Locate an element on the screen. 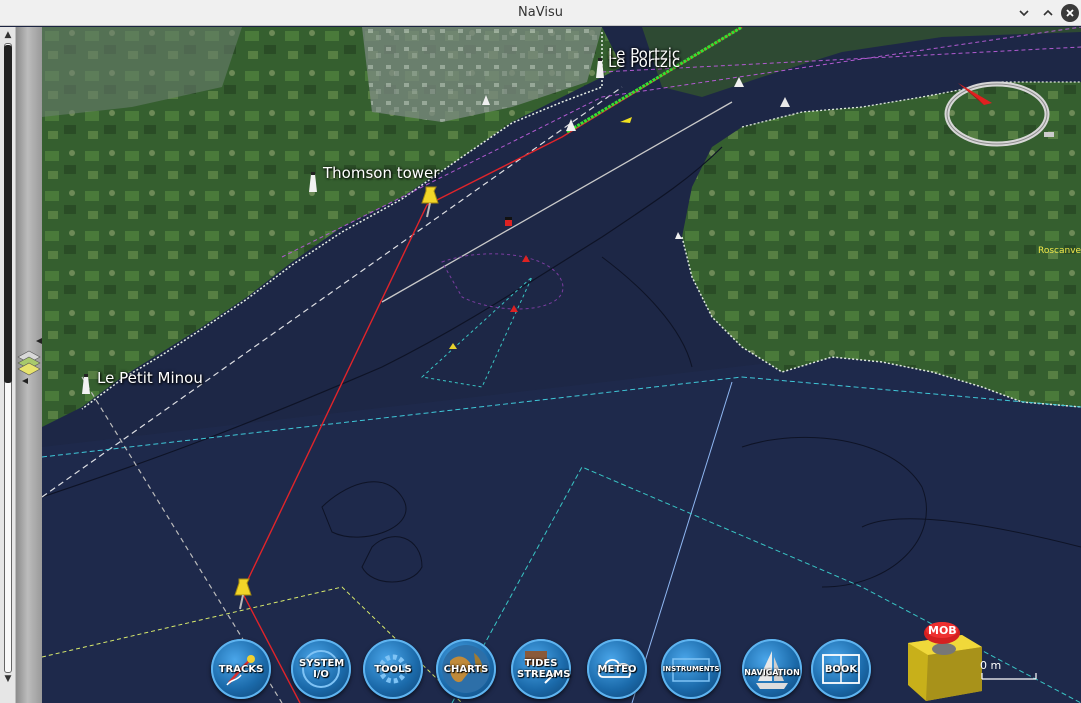 This screenshot has width=1081, height=703. tides-streams-button: TIDES STREAMS is located at coordinates (541, 669).